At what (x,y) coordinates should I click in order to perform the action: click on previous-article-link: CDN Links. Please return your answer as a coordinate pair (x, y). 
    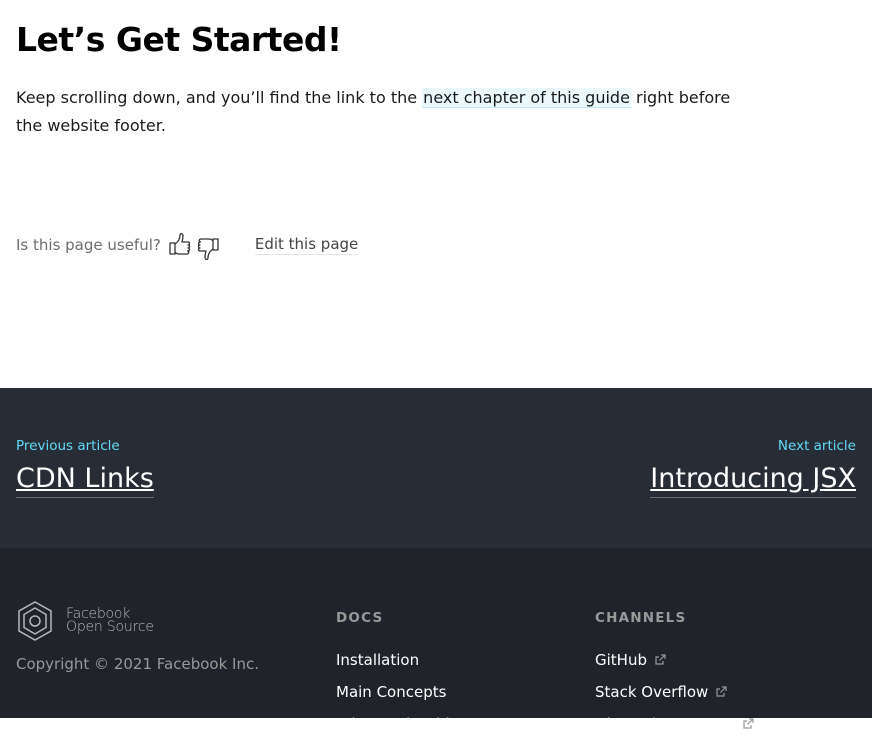
    Looking at the image, I should click on (85, 480).